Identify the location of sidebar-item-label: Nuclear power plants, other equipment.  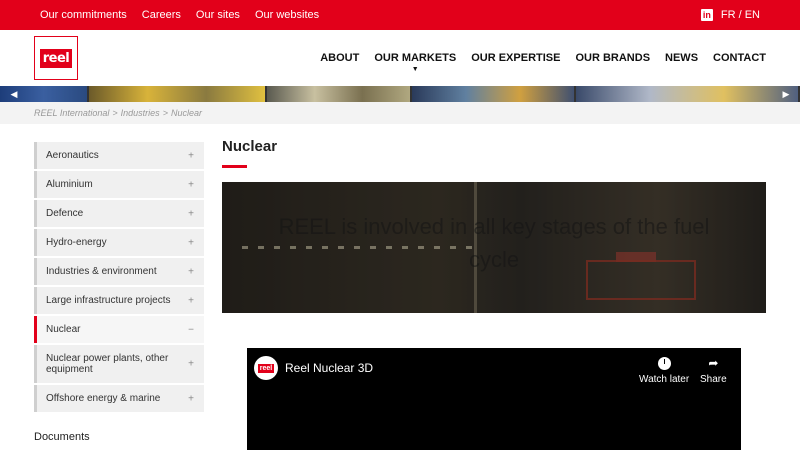
(107, 364).